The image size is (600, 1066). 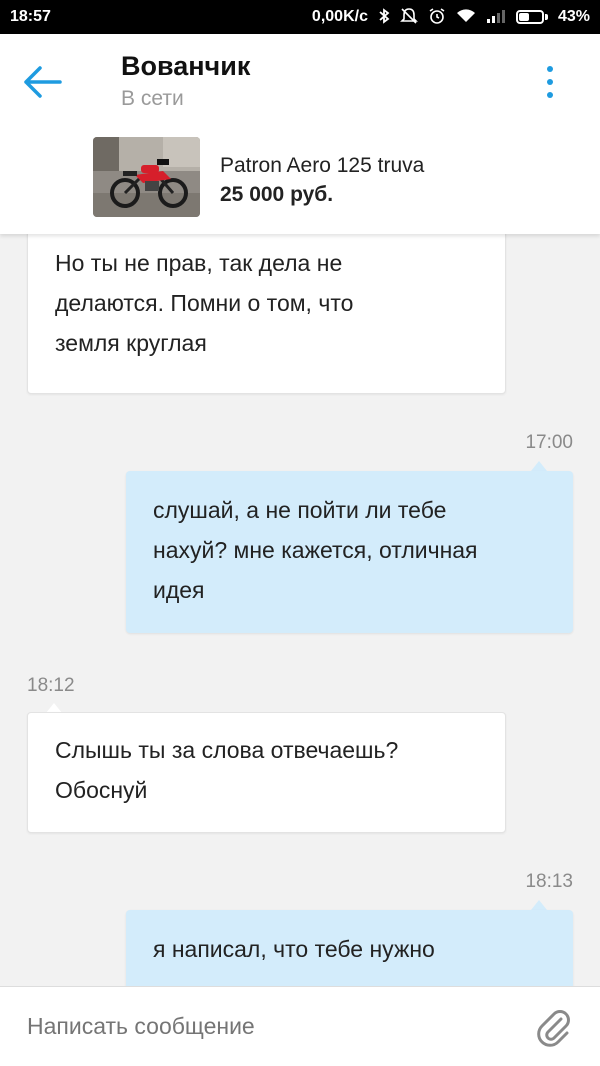 I want to click on status-icons: 0,00K/c 43%, so click(x=451, y=17).